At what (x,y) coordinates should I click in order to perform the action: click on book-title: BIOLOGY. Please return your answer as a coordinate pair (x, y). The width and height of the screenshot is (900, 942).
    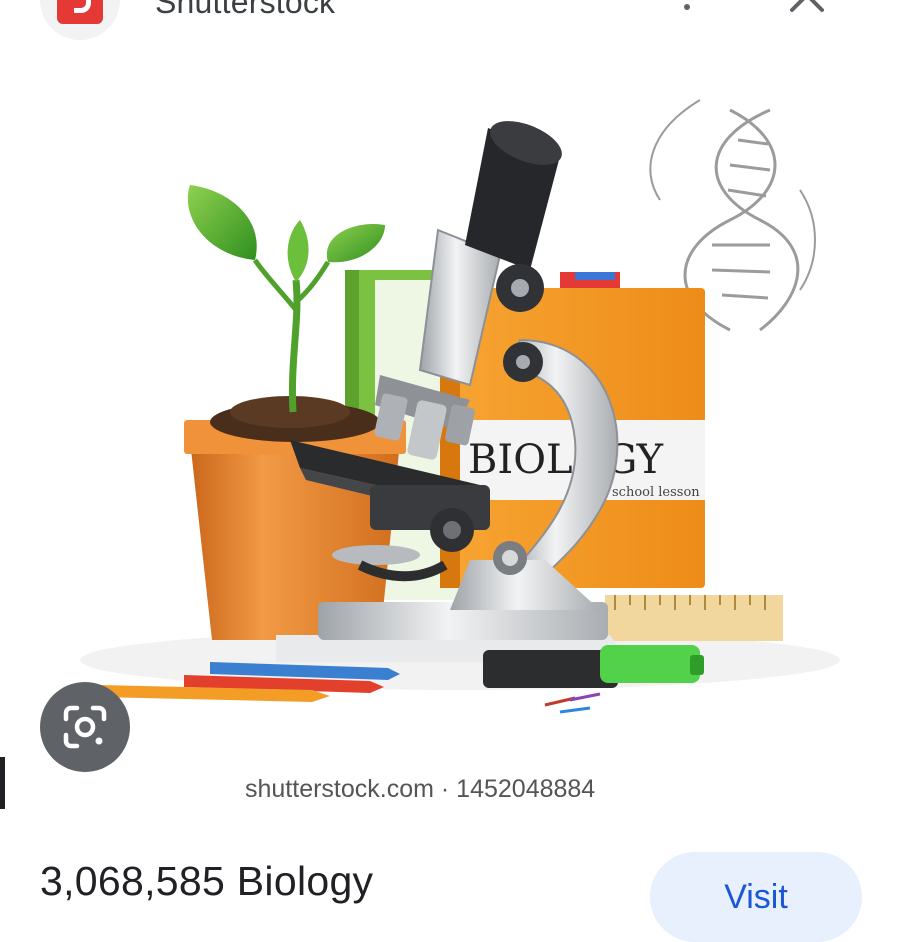
    Looking at the image, I should click on (566, 460).